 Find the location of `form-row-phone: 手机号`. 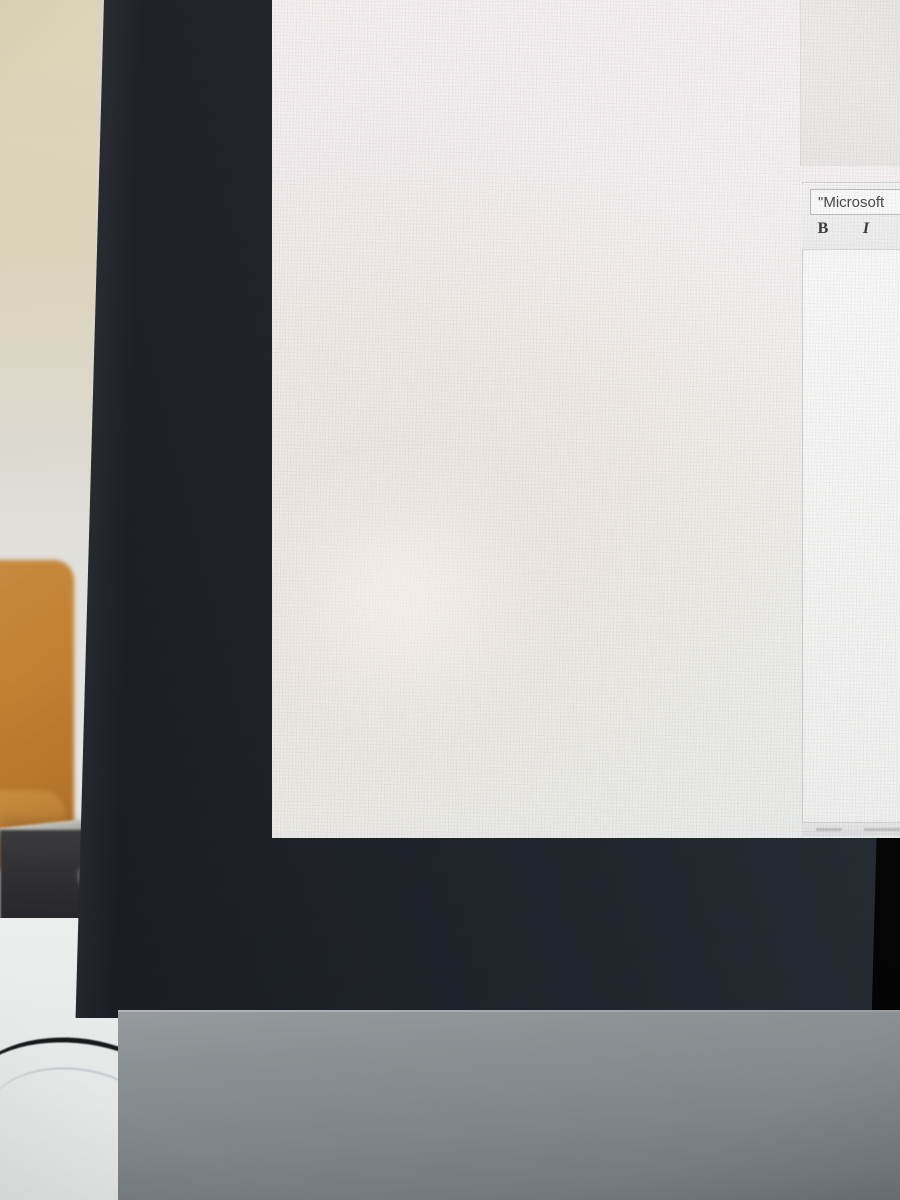

form-row-phone: 手机号 is located at coordinates (850, 33).